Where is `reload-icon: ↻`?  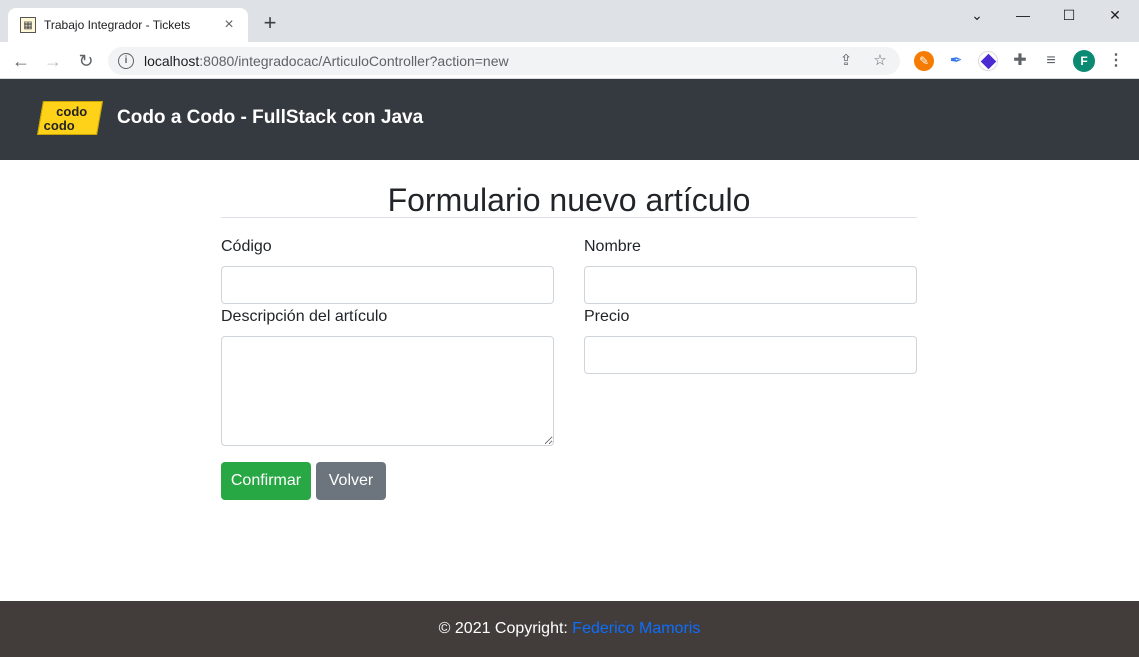 reload-icon: ↻ is located at coordinates (86, 61).